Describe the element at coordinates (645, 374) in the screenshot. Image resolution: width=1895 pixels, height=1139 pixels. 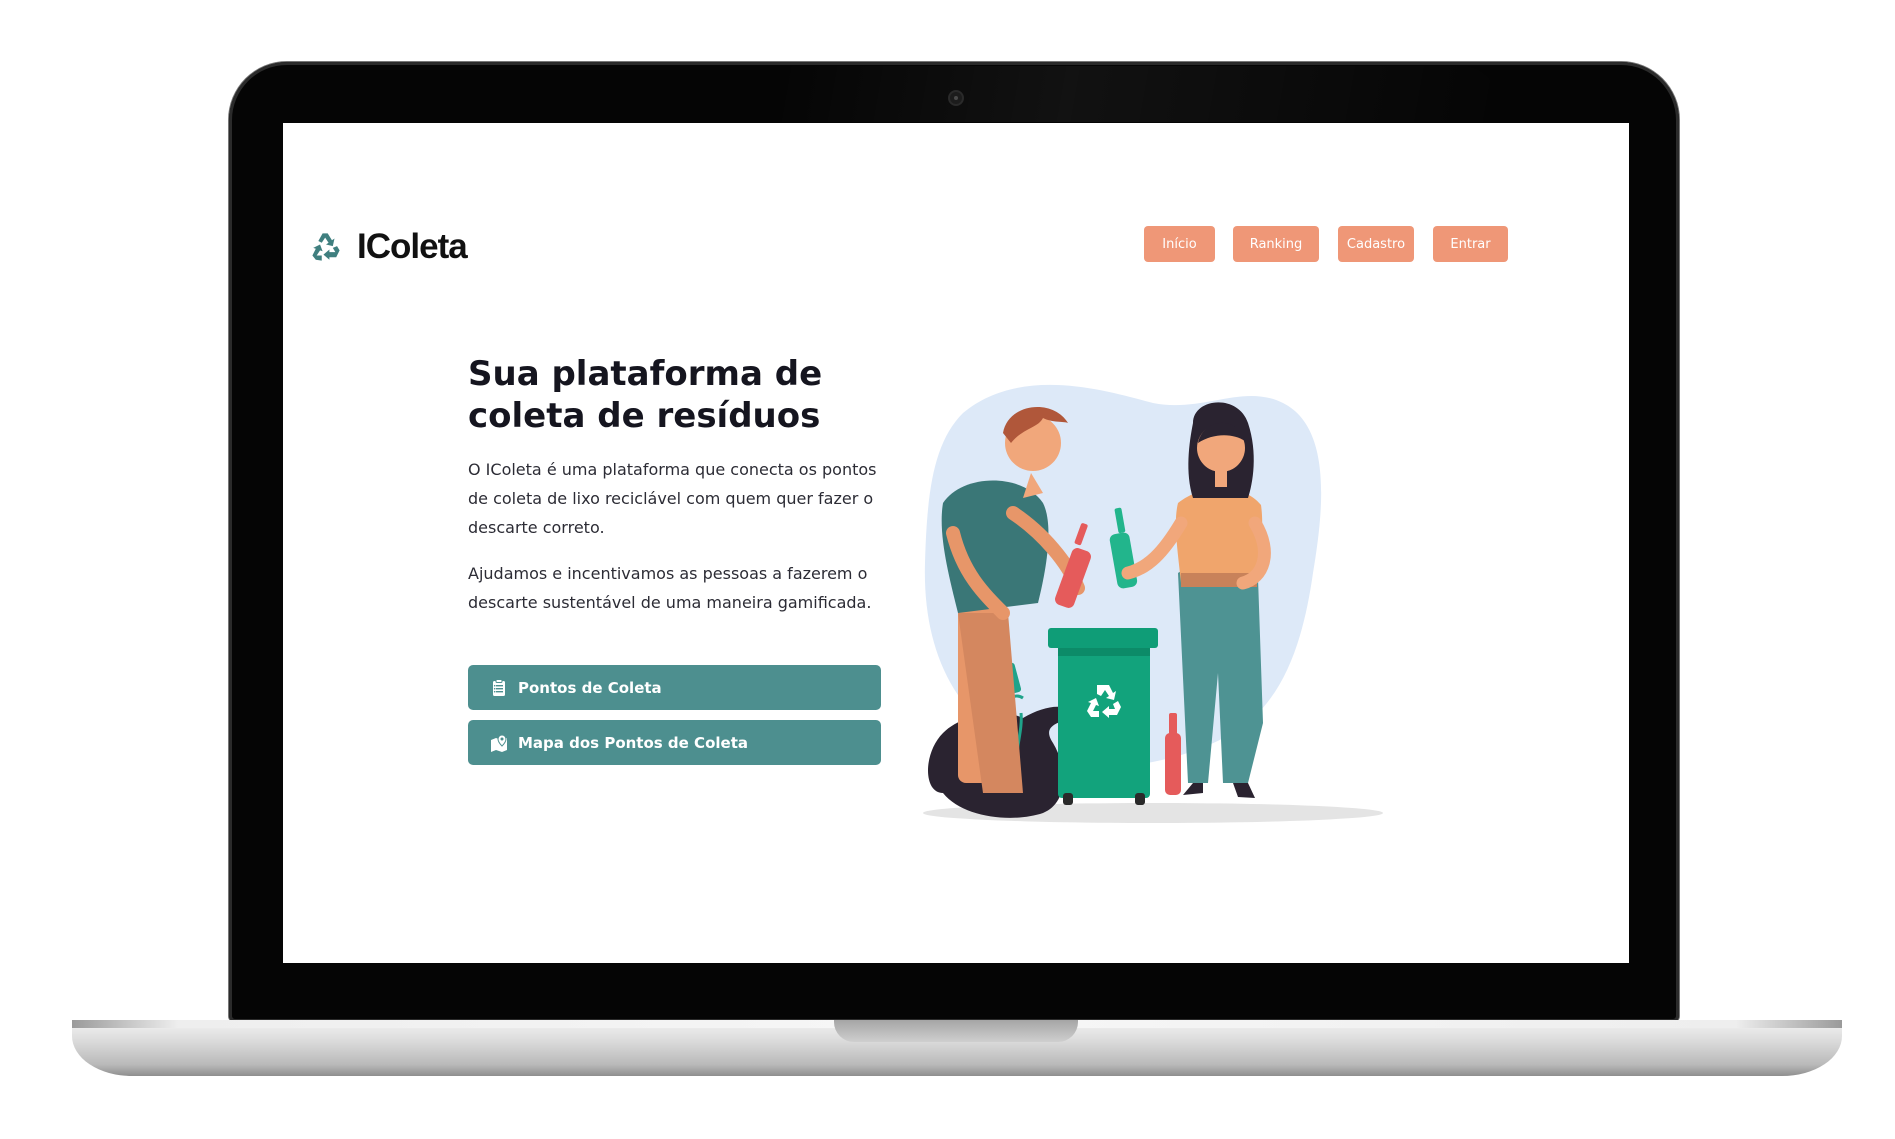
I see `hero-title-line1: Sua plataforma de` at that location.